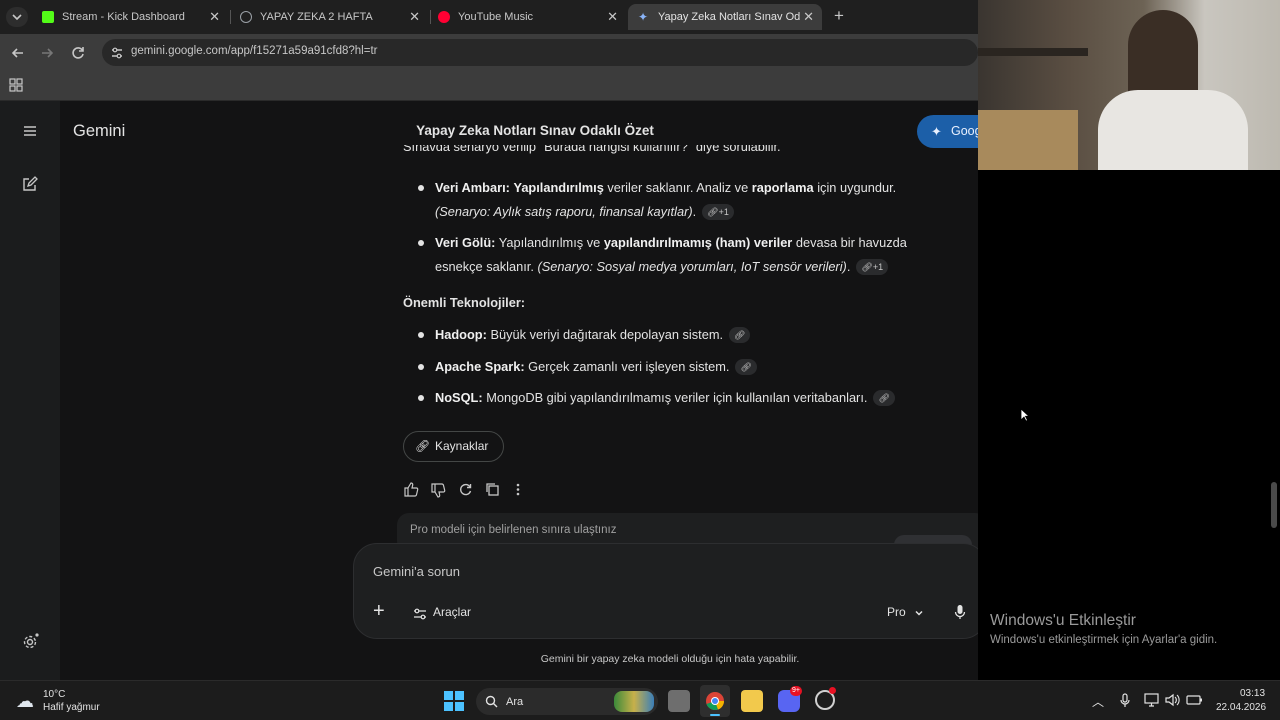 This screenshot has height=720, width=1280. What do you see at coordinates (677, 187) in the screenshot?
I see `item-text-part: veriler saklanır. Analiz ve` at bounding box center [677, 187].